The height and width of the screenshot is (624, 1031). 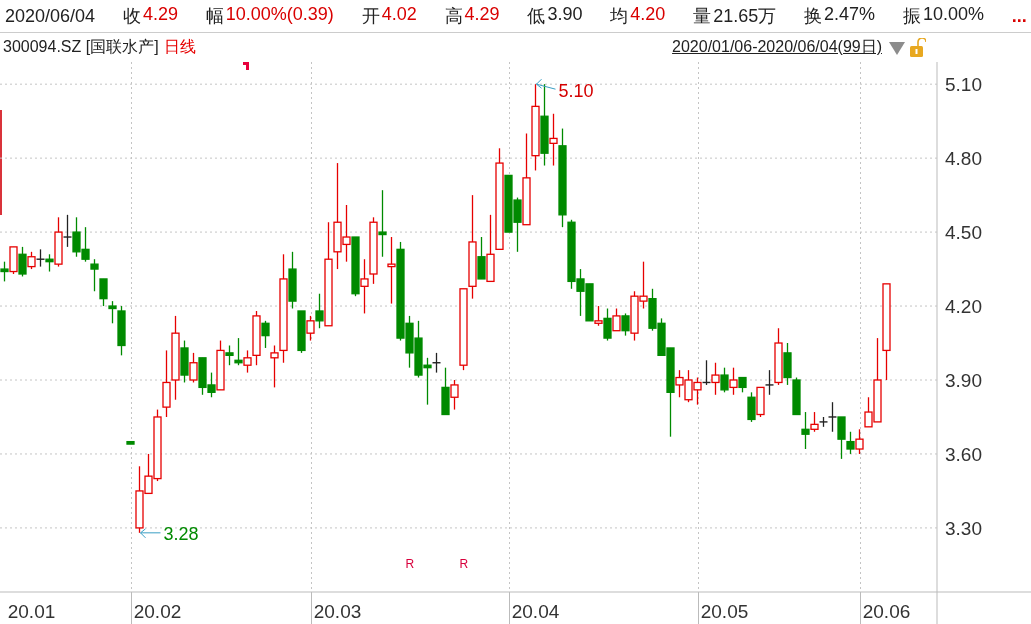 I want to click on field-label: 均, so click(x=619, y=16).